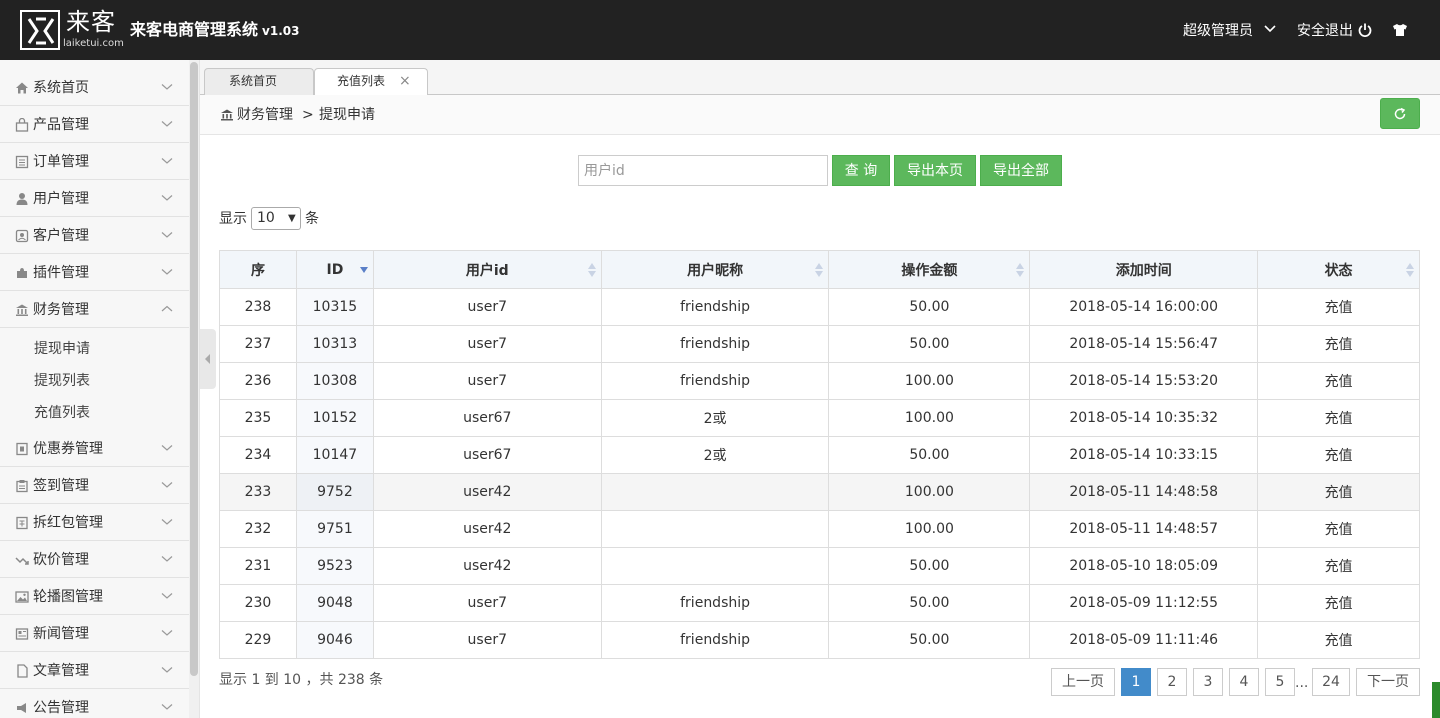 The image size is (1440, 718). I want to click on system-title: 来客电商管理系统 v1.03, so click(214, 30).